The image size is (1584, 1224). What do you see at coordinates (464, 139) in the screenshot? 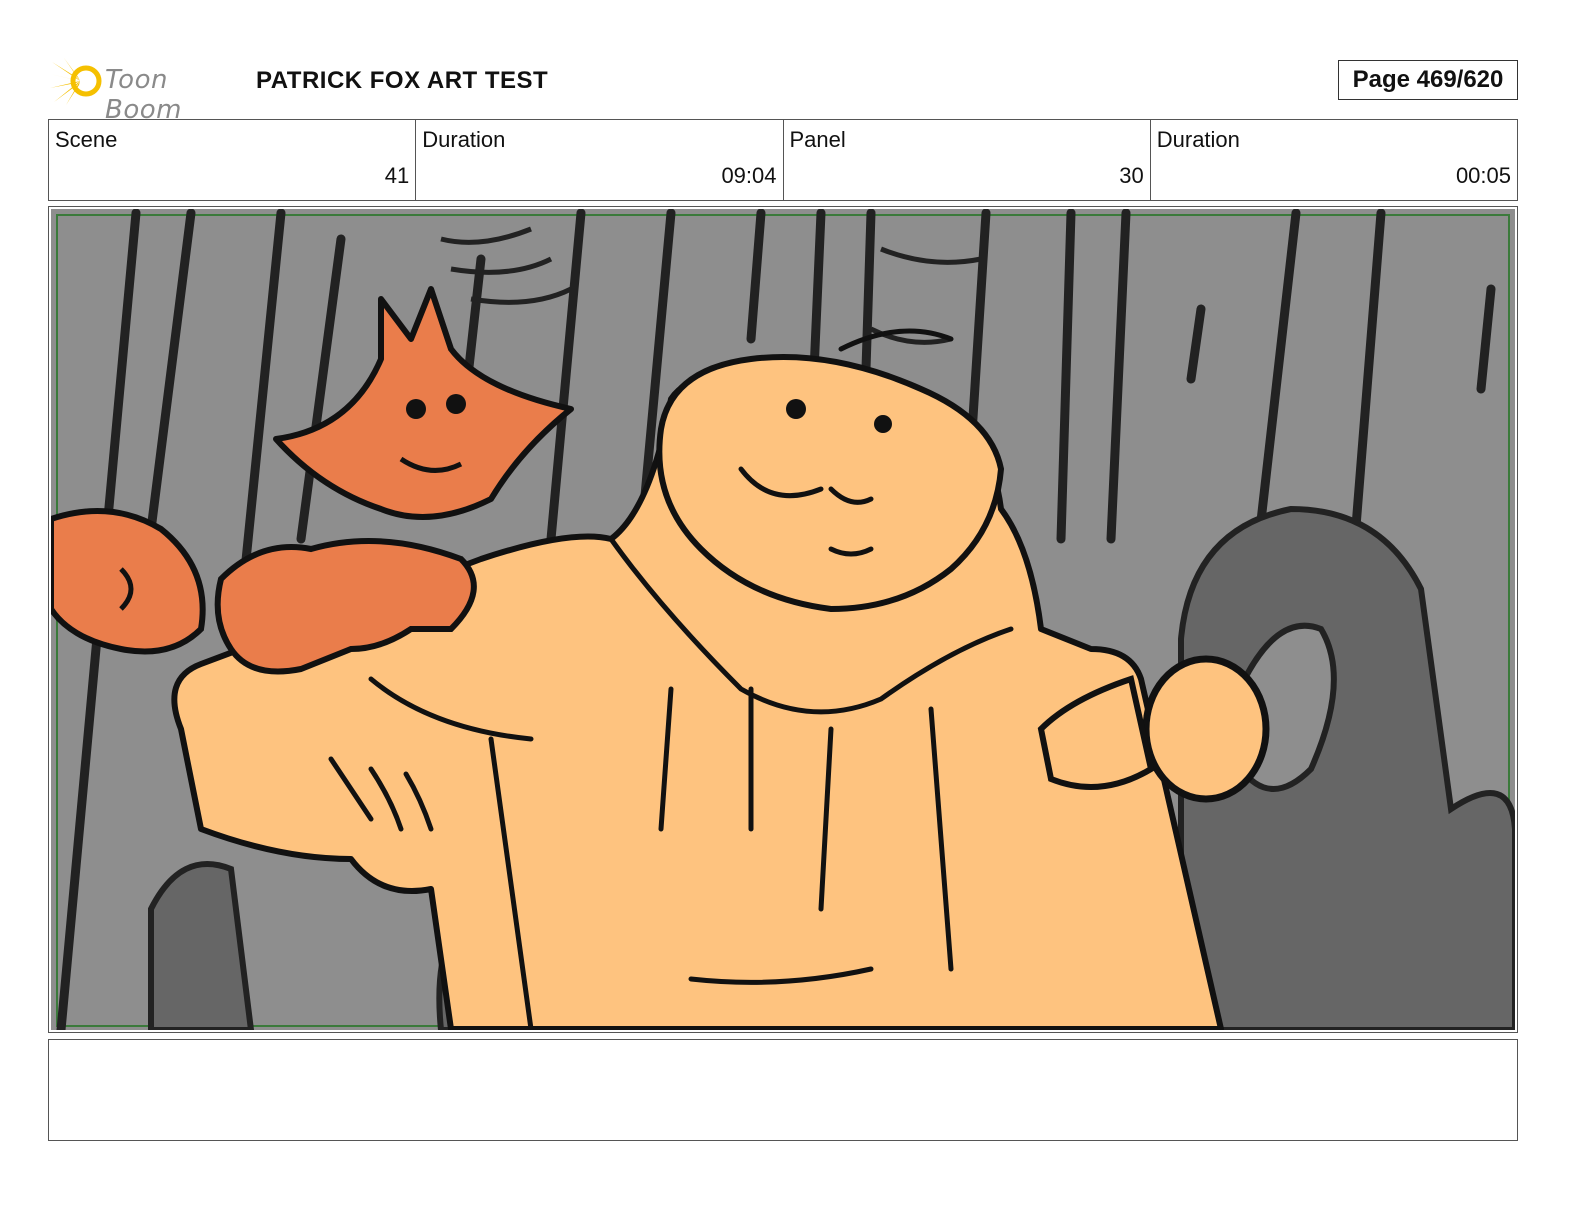
I see `scene-duration-label: Duration` at bounding box center [464, 139].